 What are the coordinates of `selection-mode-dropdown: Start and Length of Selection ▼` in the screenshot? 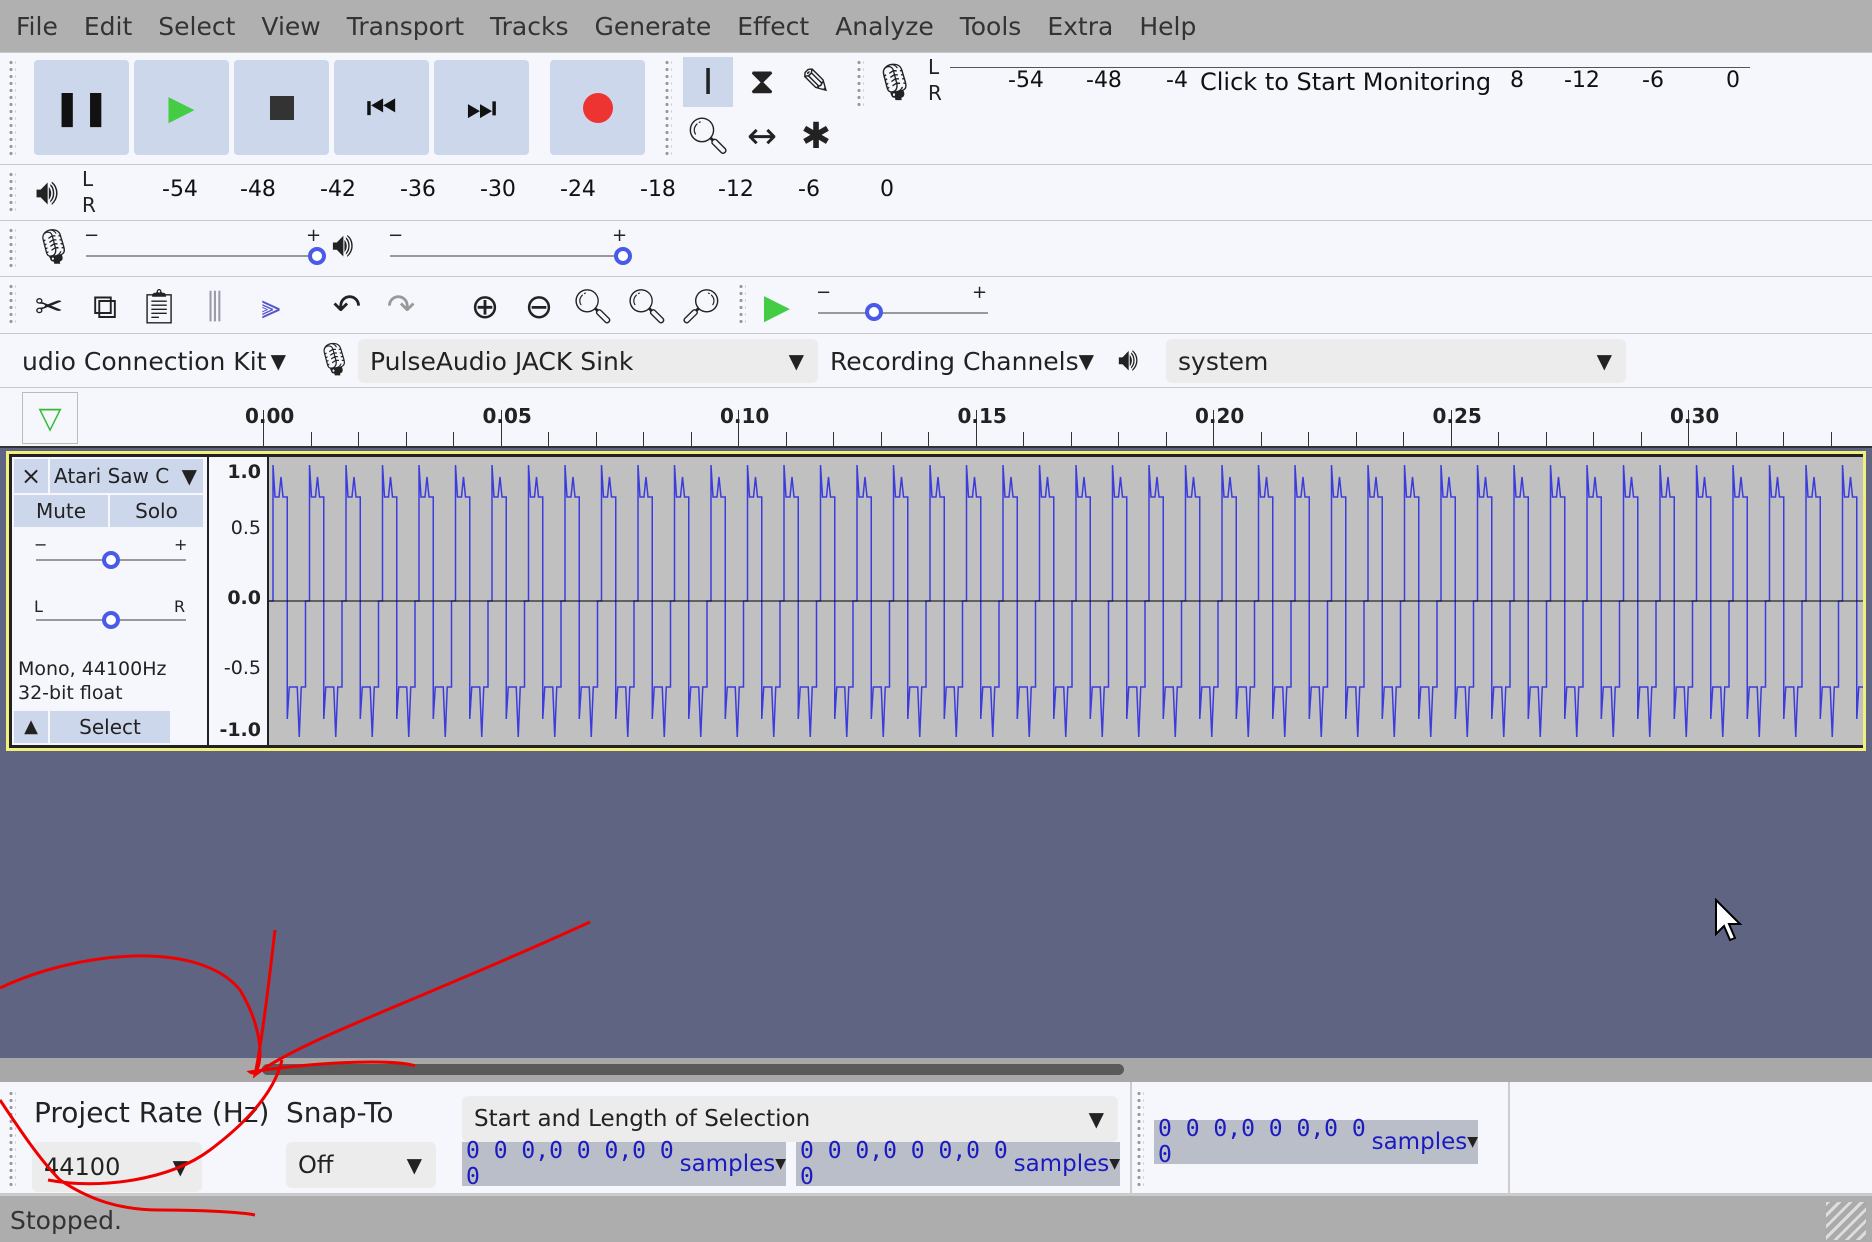 It's located at (790, 1119).